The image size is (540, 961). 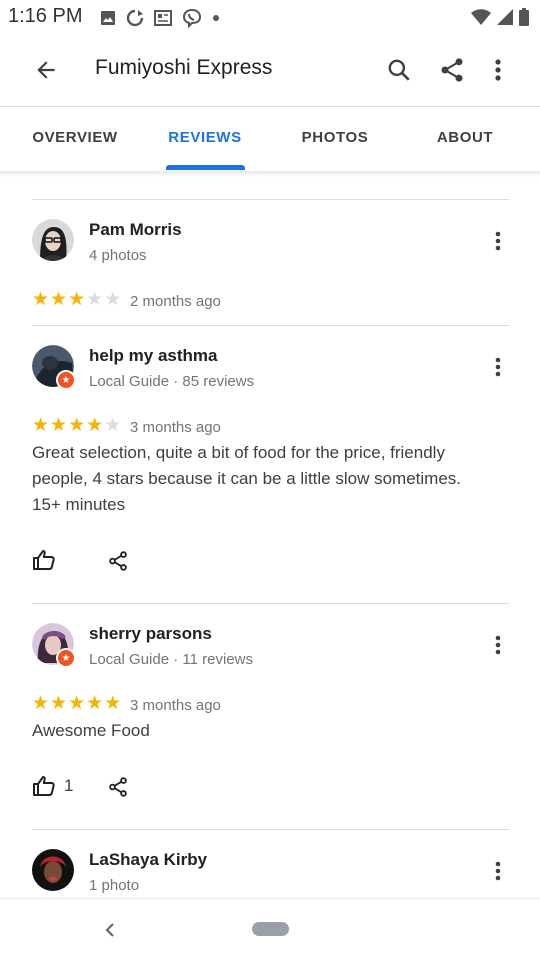 I want to click on back-button, so click(x=46, y=70).